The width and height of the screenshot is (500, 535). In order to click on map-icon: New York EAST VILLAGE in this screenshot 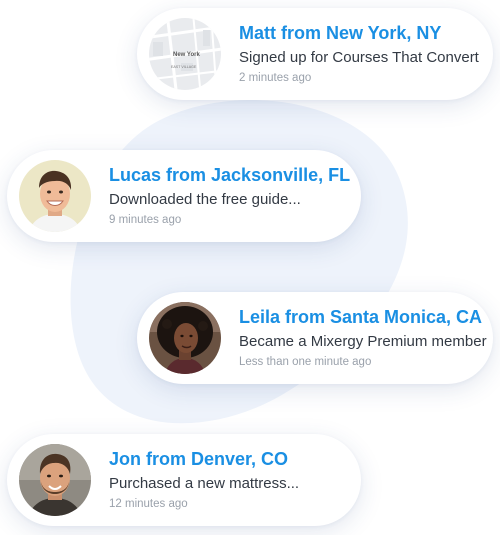, I will do `click(185, 54)`.